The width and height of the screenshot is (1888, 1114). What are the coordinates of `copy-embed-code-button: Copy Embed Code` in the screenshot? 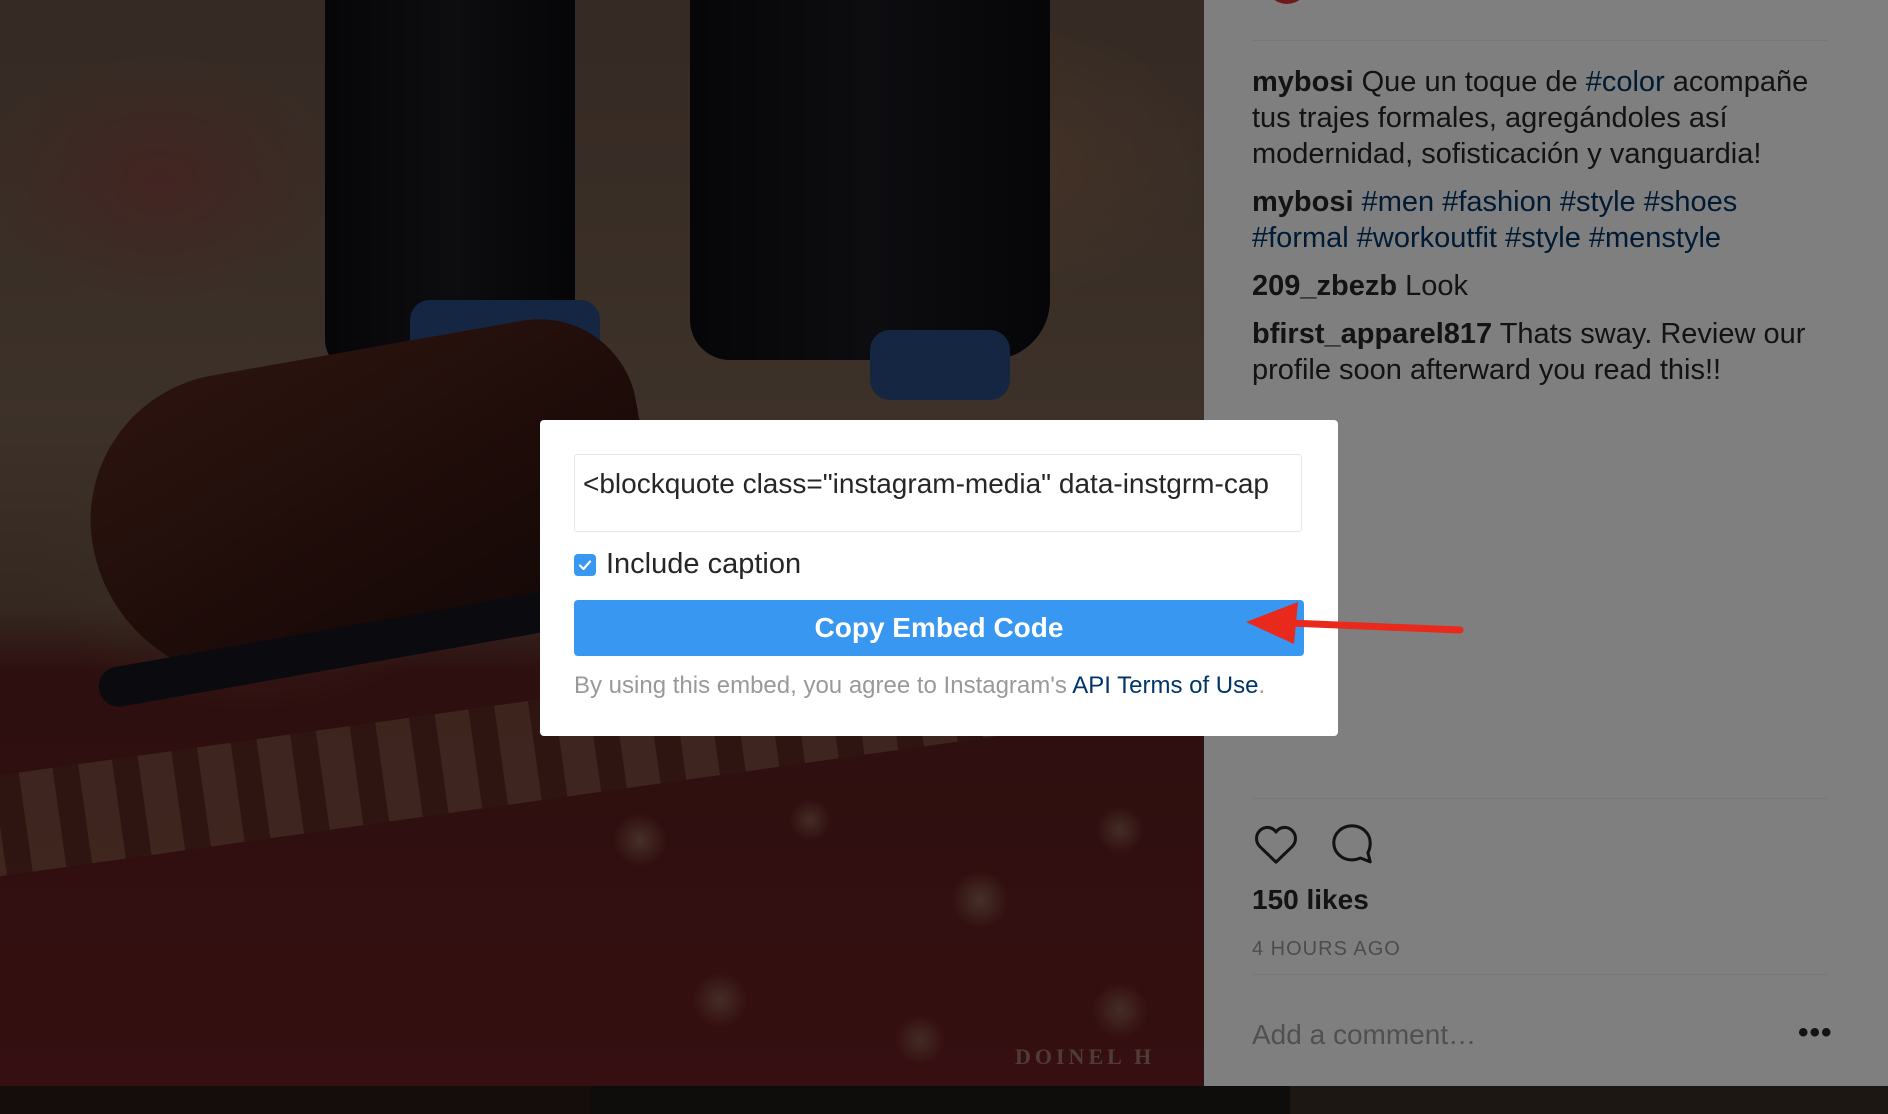 It's located at (939, 628).